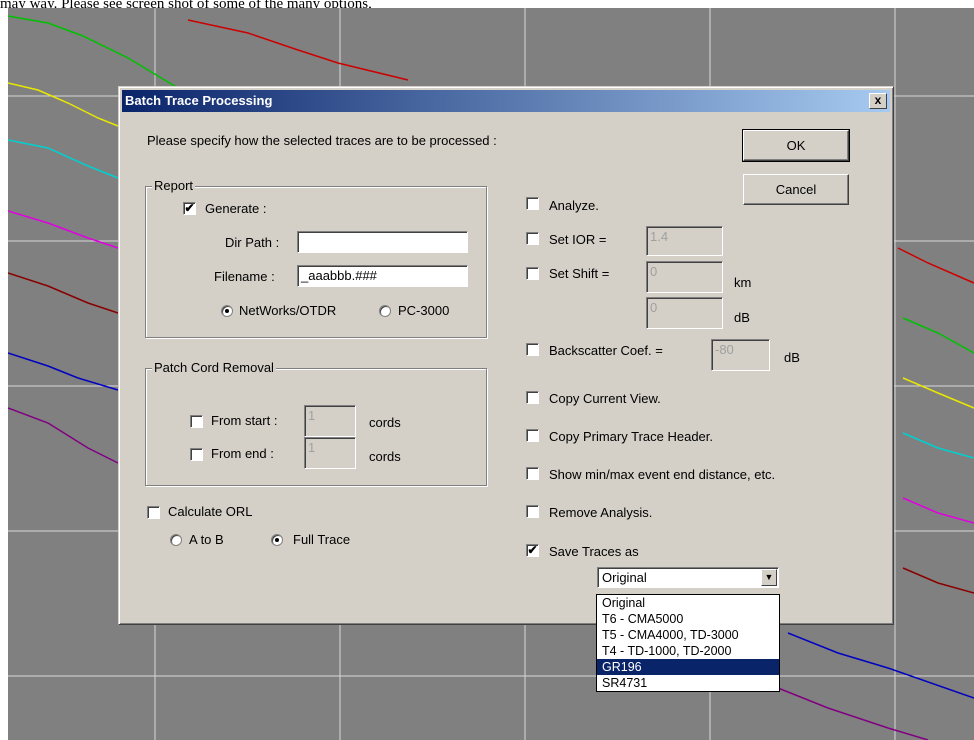  Describe the element at coordinates (662, 474) in the screenshot. I see `show-minmax-label: Show min/max event end distance, etc.` at that location.